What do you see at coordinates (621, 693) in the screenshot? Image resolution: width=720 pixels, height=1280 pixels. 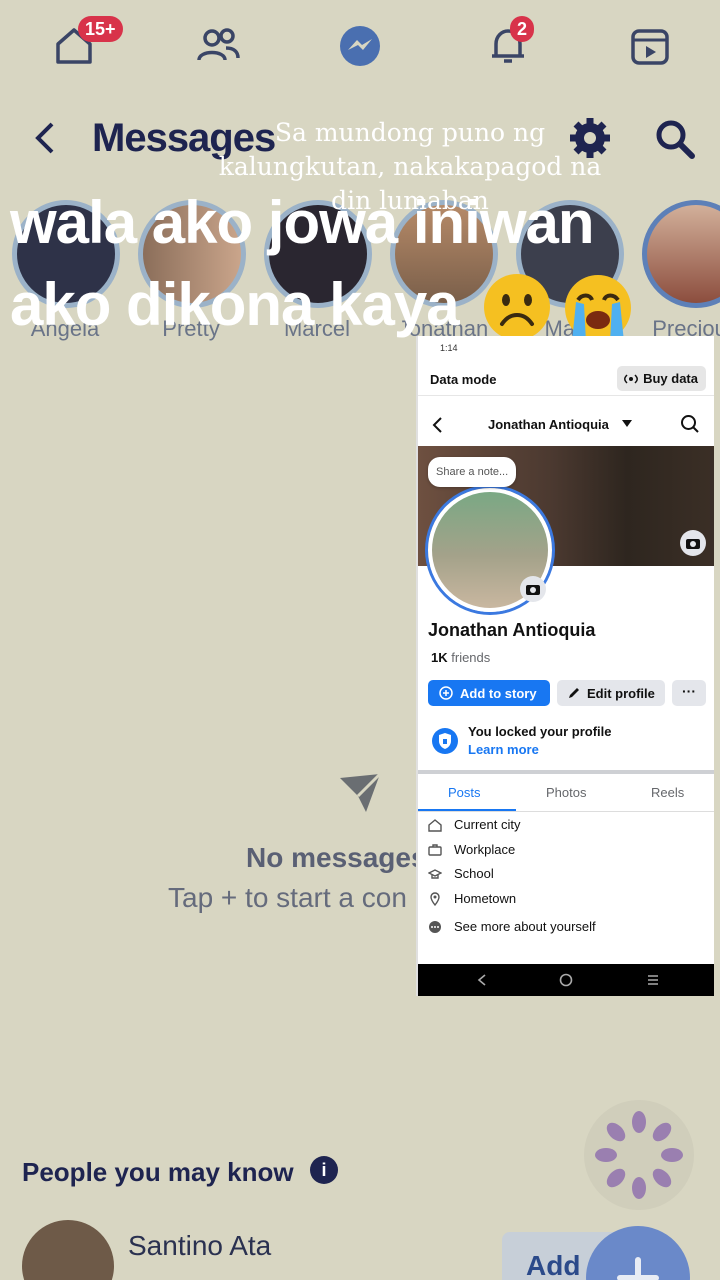 I see `edit-profile-label: Edit profile` at bounding box center [621, 693].